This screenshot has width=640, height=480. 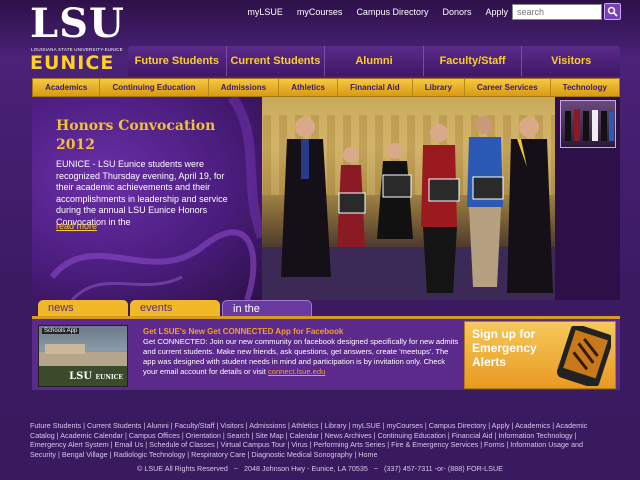 I want to click on utility-link-mycourses: myCourses, so click(x=320, y=12).